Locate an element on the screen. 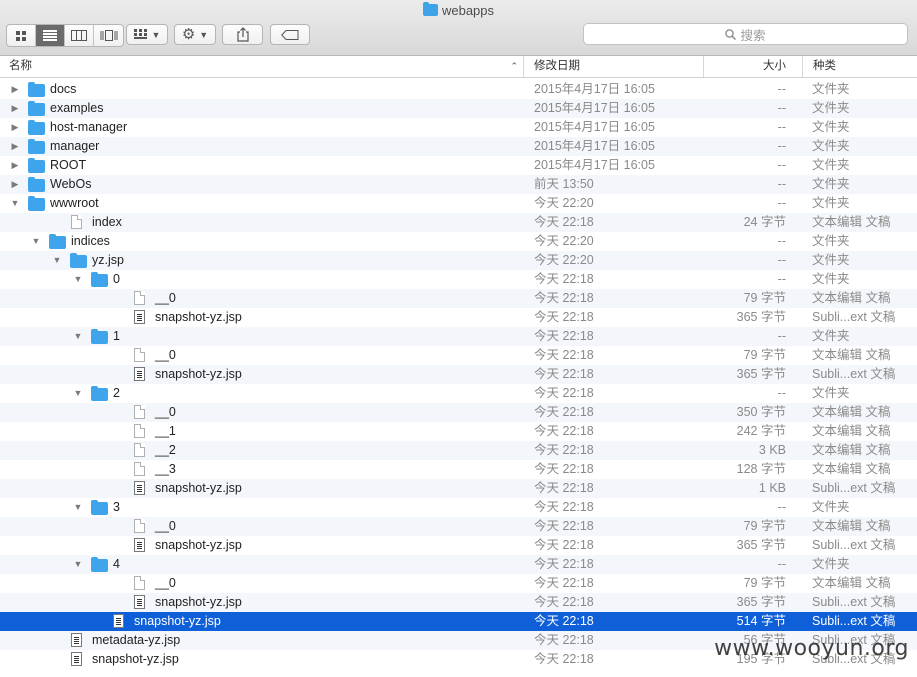  window-title: webapps is located at coordinates (458, 10).